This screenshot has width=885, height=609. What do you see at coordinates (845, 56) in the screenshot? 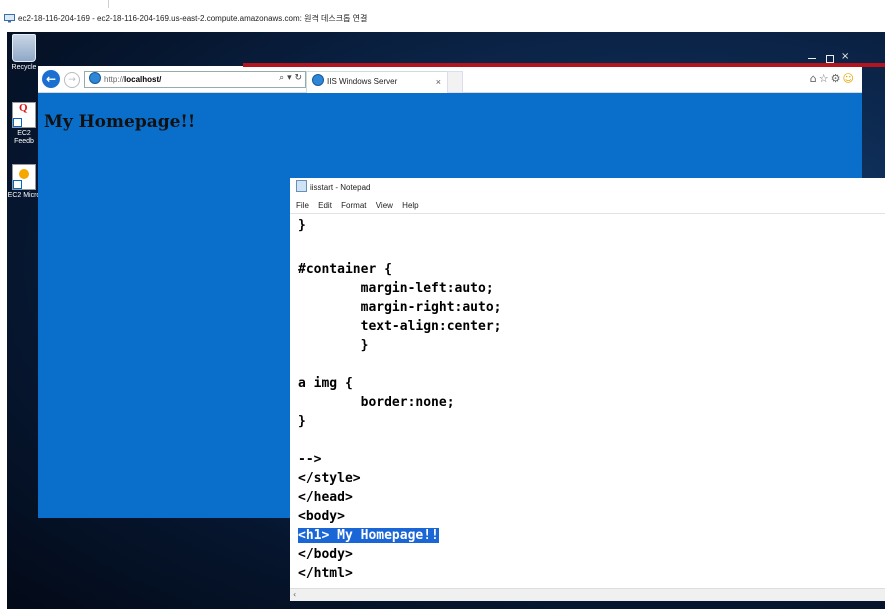
I see `ie-close-button: ×` at bounding box center [845, 56].